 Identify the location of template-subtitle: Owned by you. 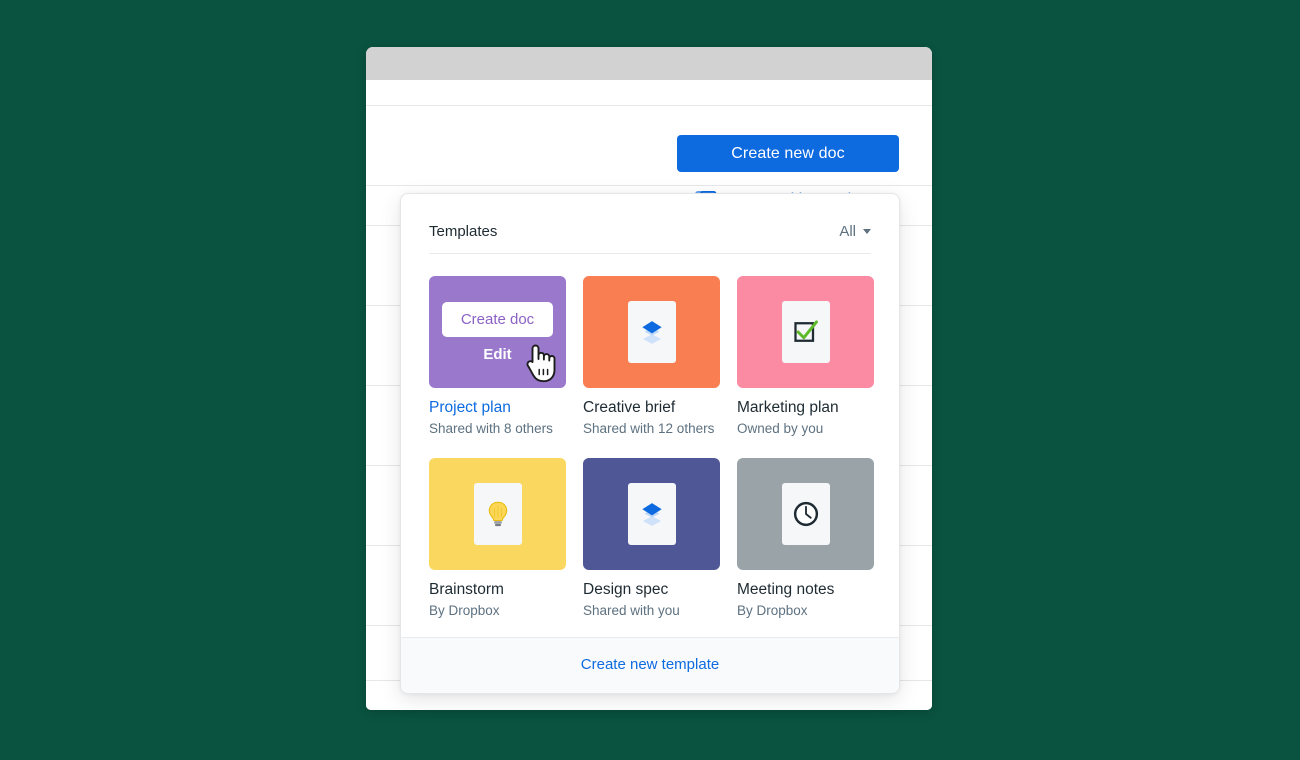
(780, 428).